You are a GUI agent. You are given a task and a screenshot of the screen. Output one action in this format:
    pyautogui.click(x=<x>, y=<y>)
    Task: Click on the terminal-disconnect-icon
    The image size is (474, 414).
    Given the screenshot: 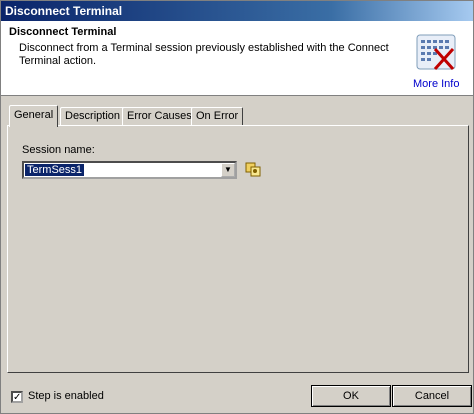 What is the action you would take?
    pyautogui.click(x=436, y=52)
    